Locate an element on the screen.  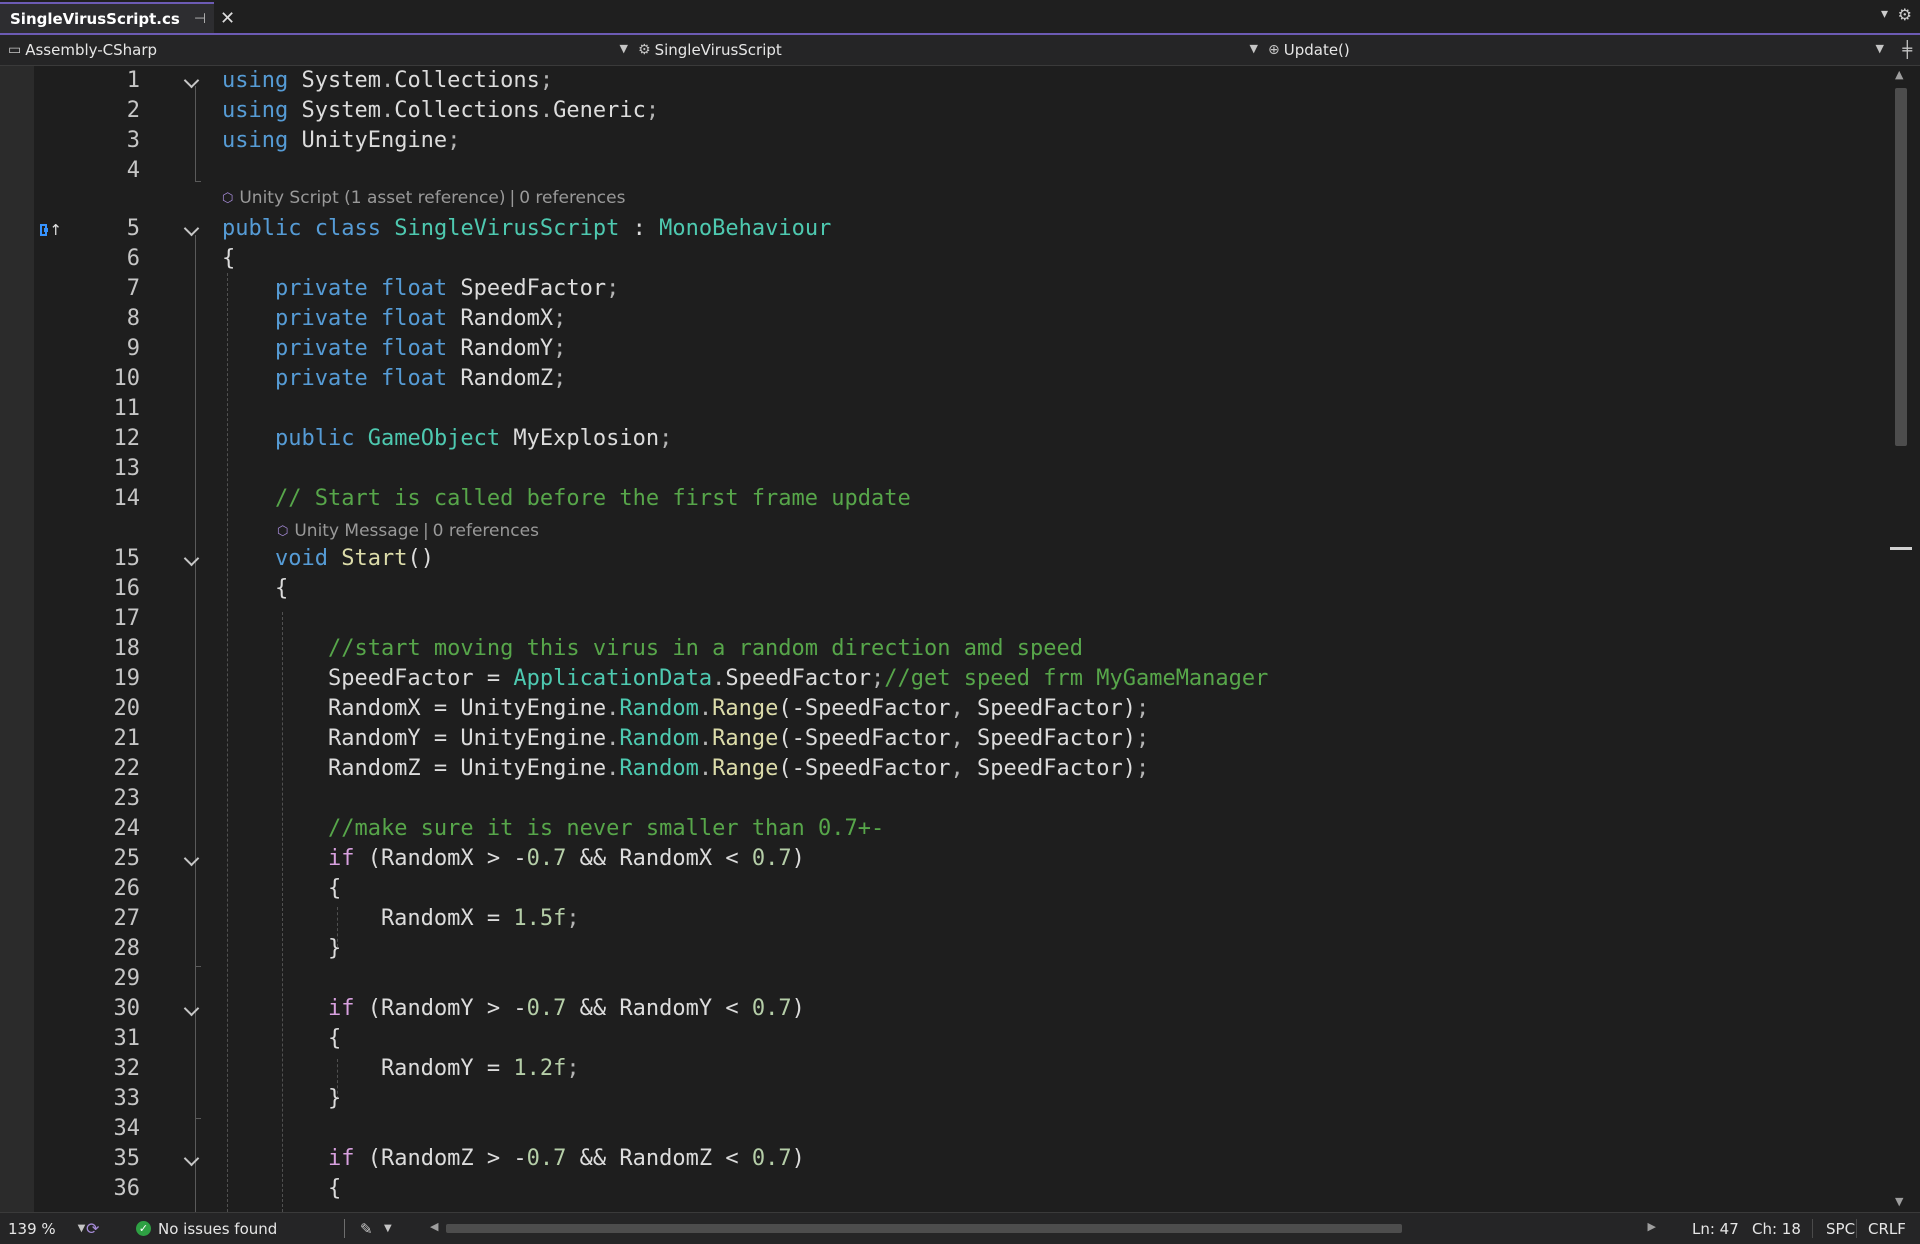
code-line: 28 } is located at coordinates (940, 949).